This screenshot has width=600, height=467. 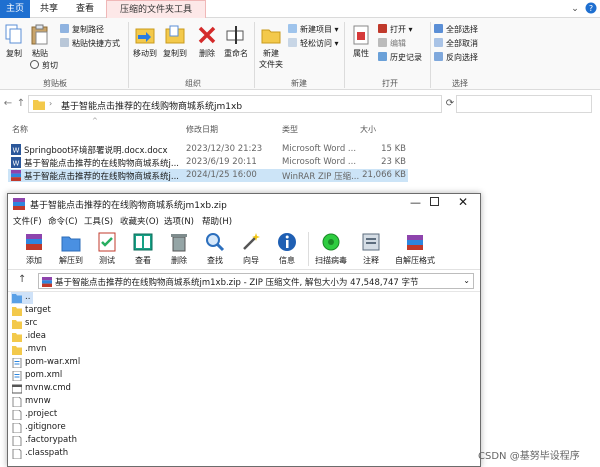 I want to click on invert-selection-button: 反向选择, so click(x=456, y=58).